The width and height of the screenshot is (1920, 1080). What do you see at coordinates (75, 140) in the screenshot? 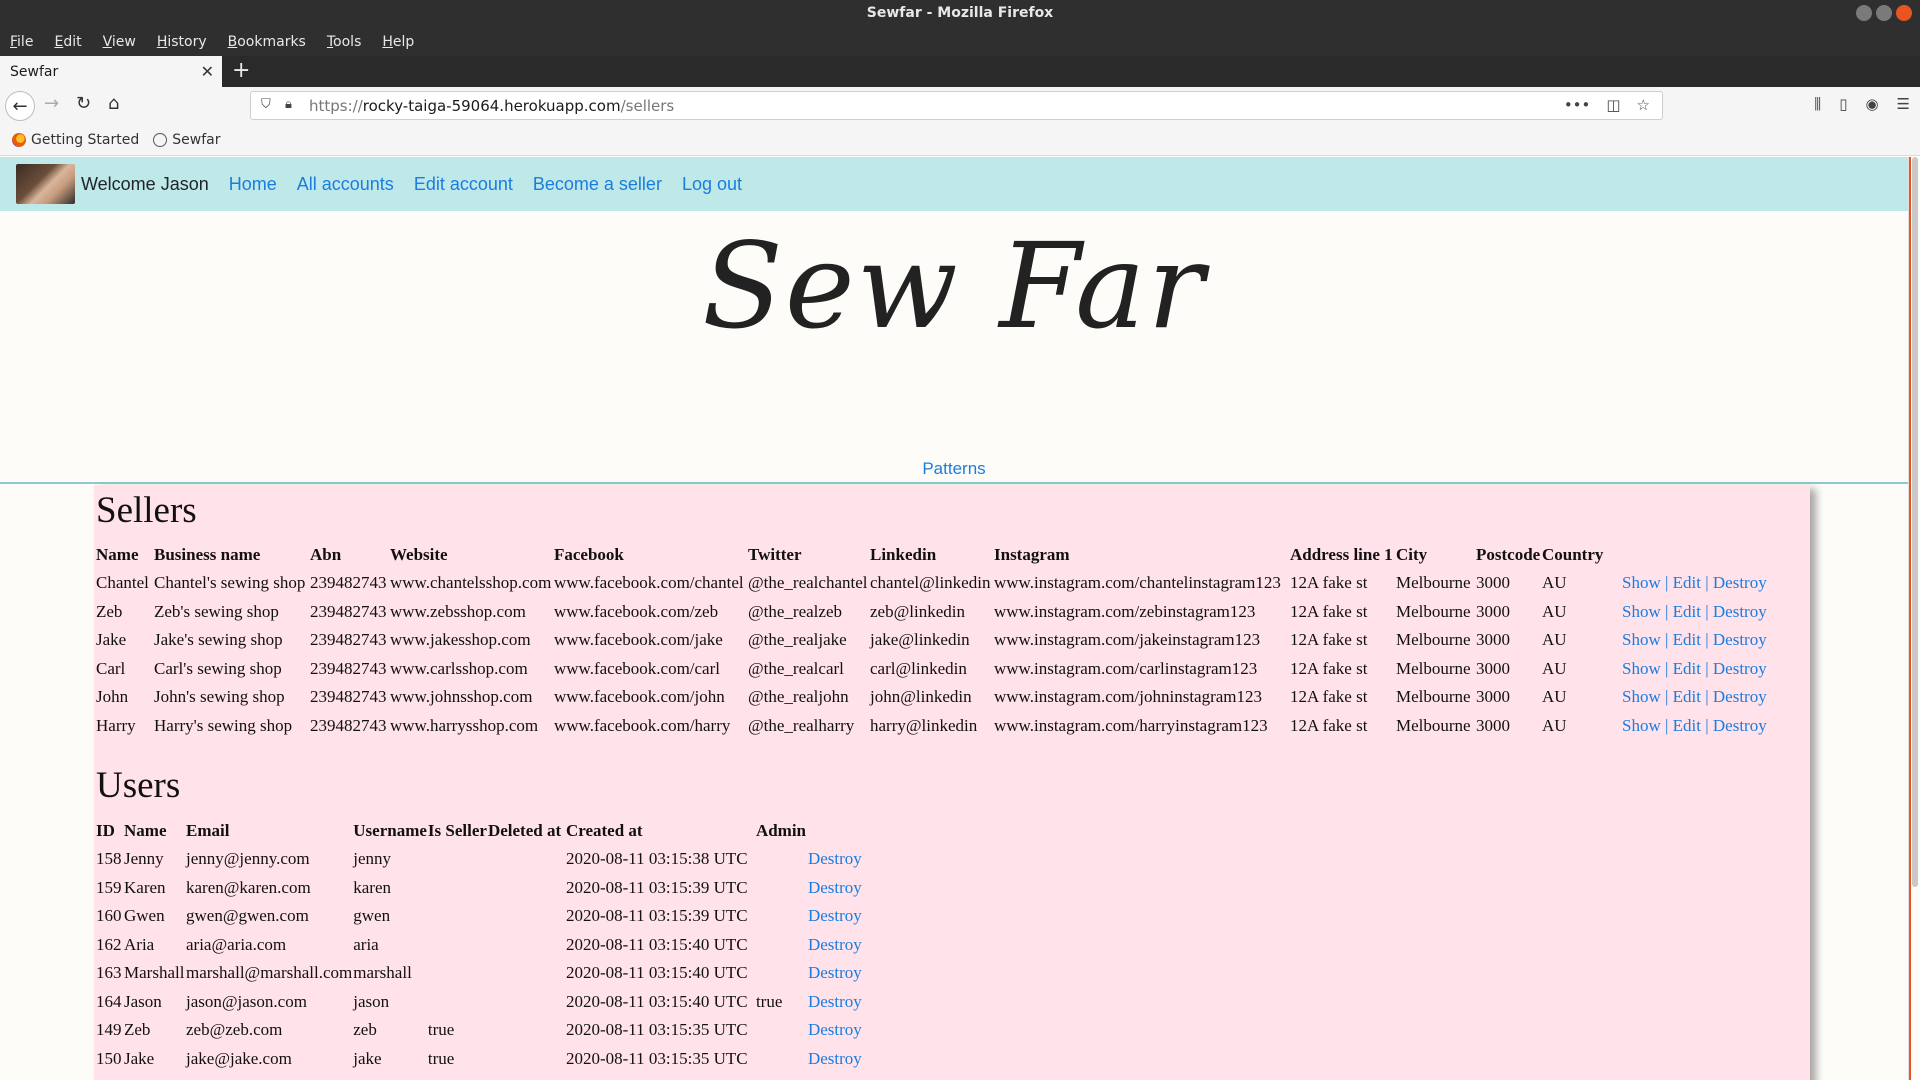
I see `bookmark-getting-started: Getting Started` at bounding box center [75, 140].